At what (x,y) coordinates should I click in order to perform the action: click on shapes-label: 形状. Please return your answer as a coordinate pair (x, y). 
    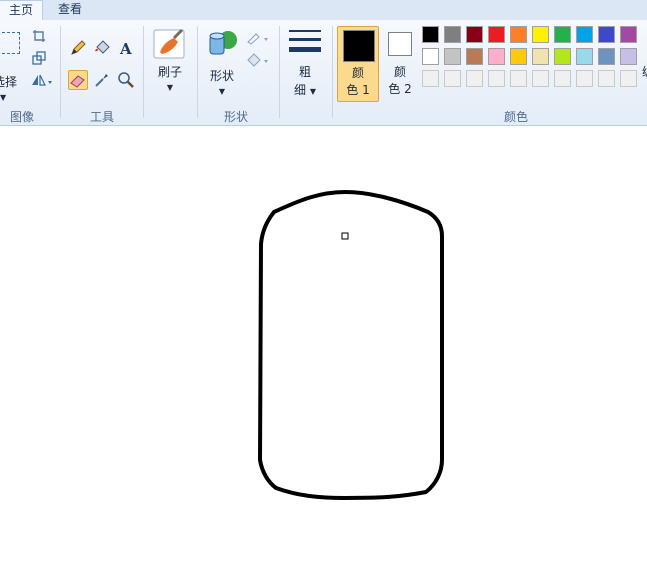
    Looking at the image, I should click on (221, 76).